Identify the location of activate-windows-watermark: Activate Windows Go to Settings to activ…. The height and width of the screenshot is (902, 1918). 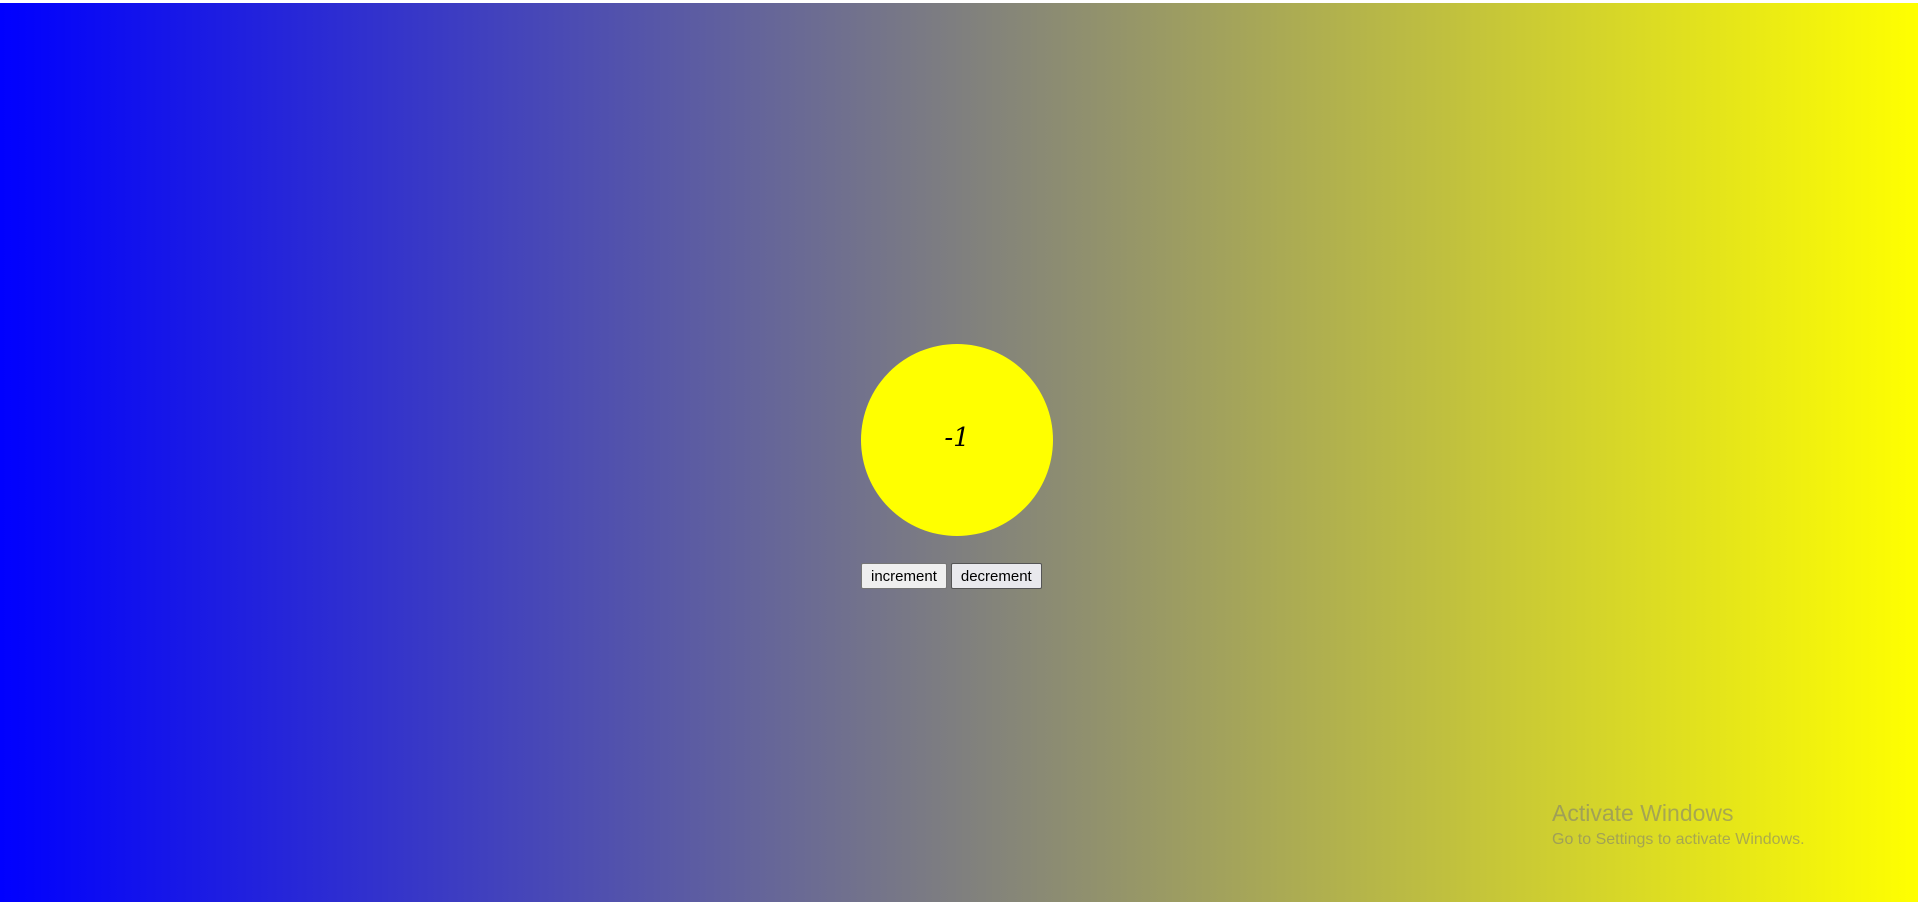
(1678, 825).